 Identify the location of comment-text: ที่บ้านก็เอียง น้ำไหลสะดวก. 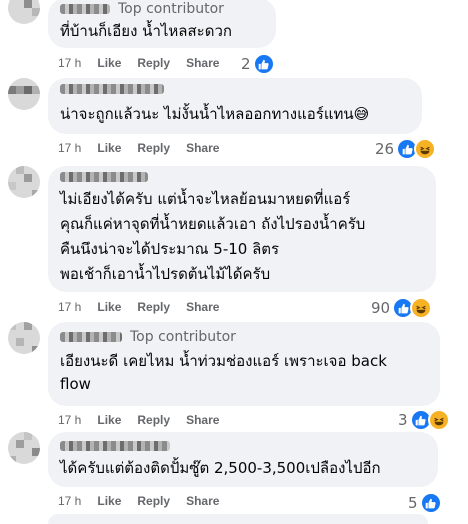
(146, 31).